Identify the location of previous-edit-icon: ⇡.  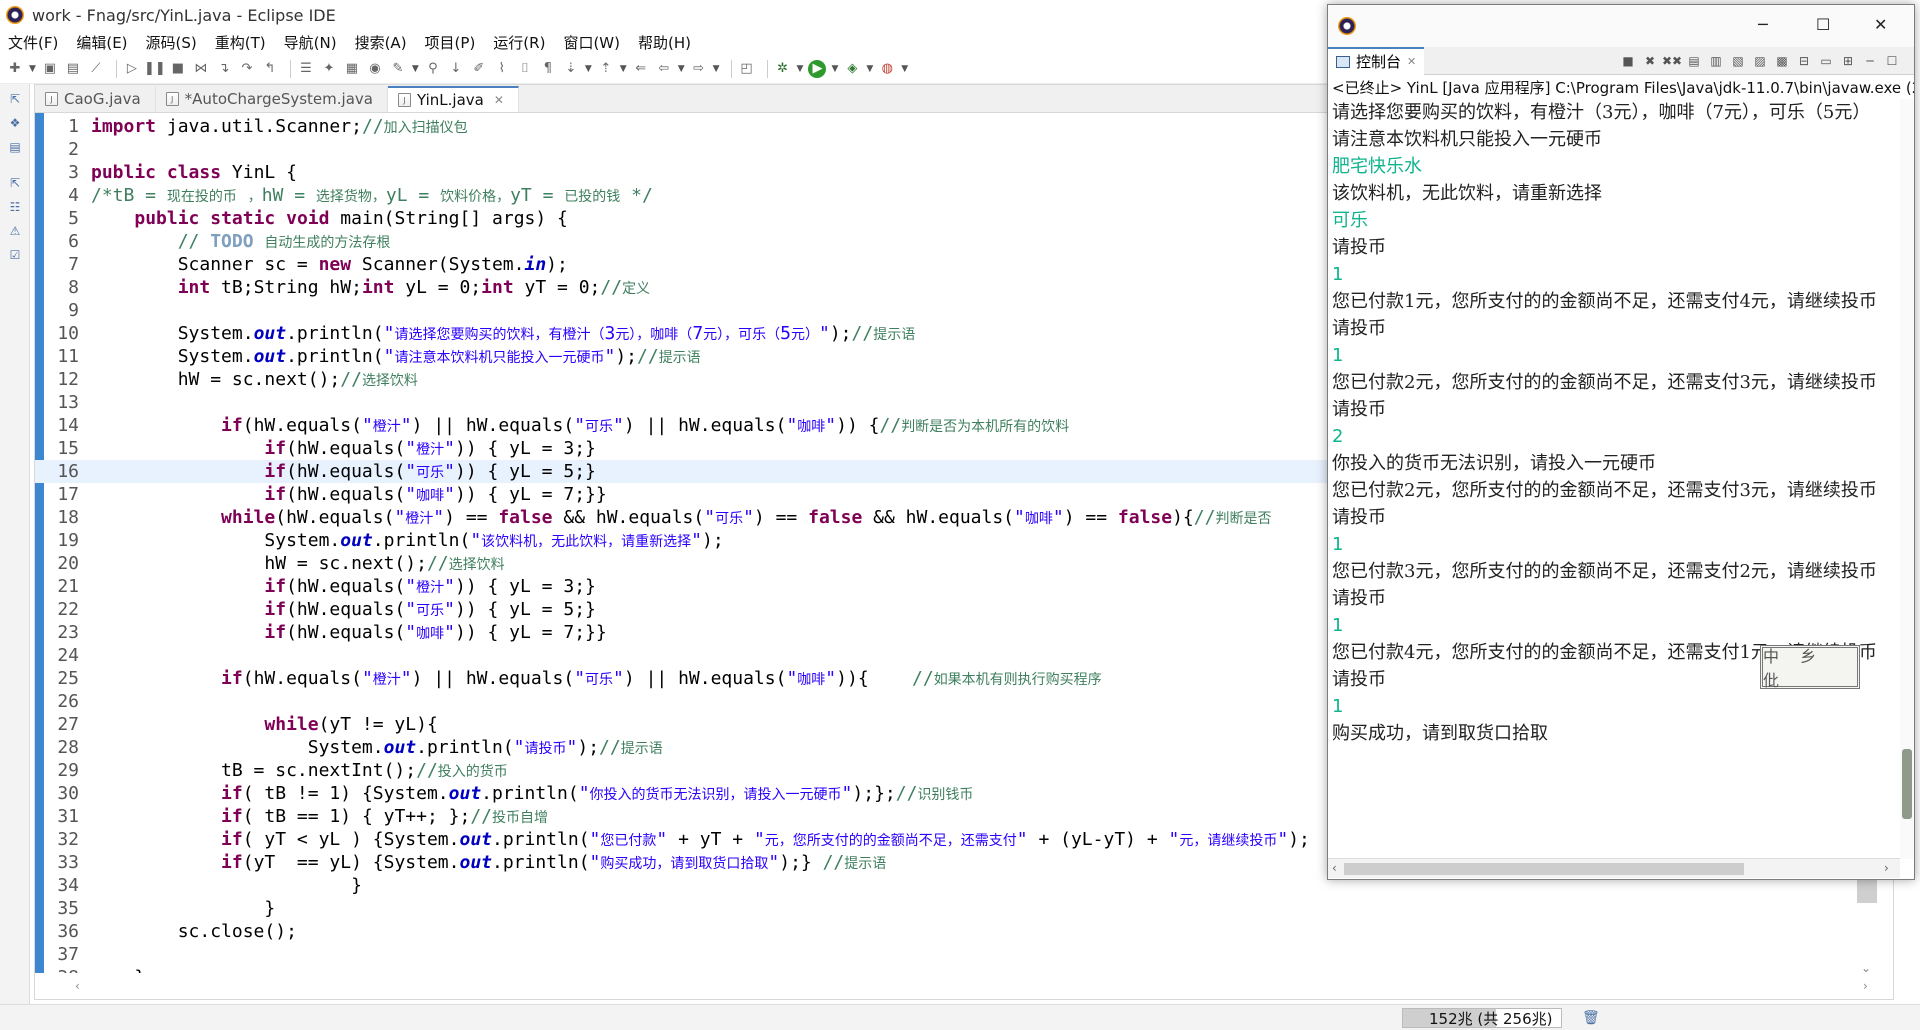
(606, 69).